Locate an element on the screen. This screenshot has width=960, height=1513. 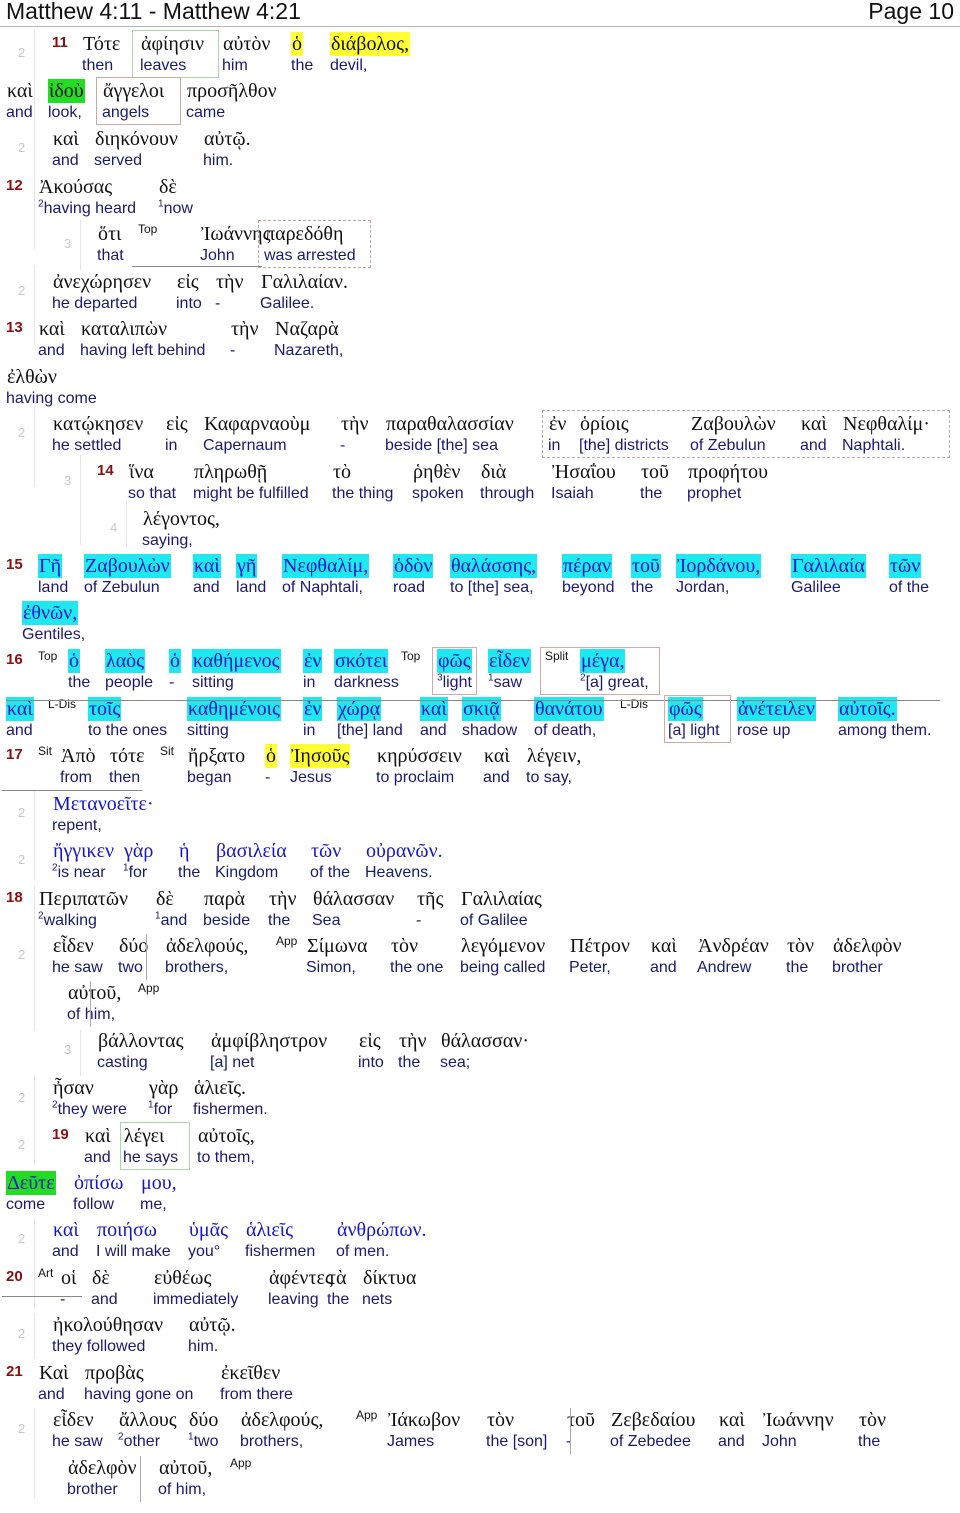
greek-word: οὐρανῶν. is located at coordinates (404, 851).